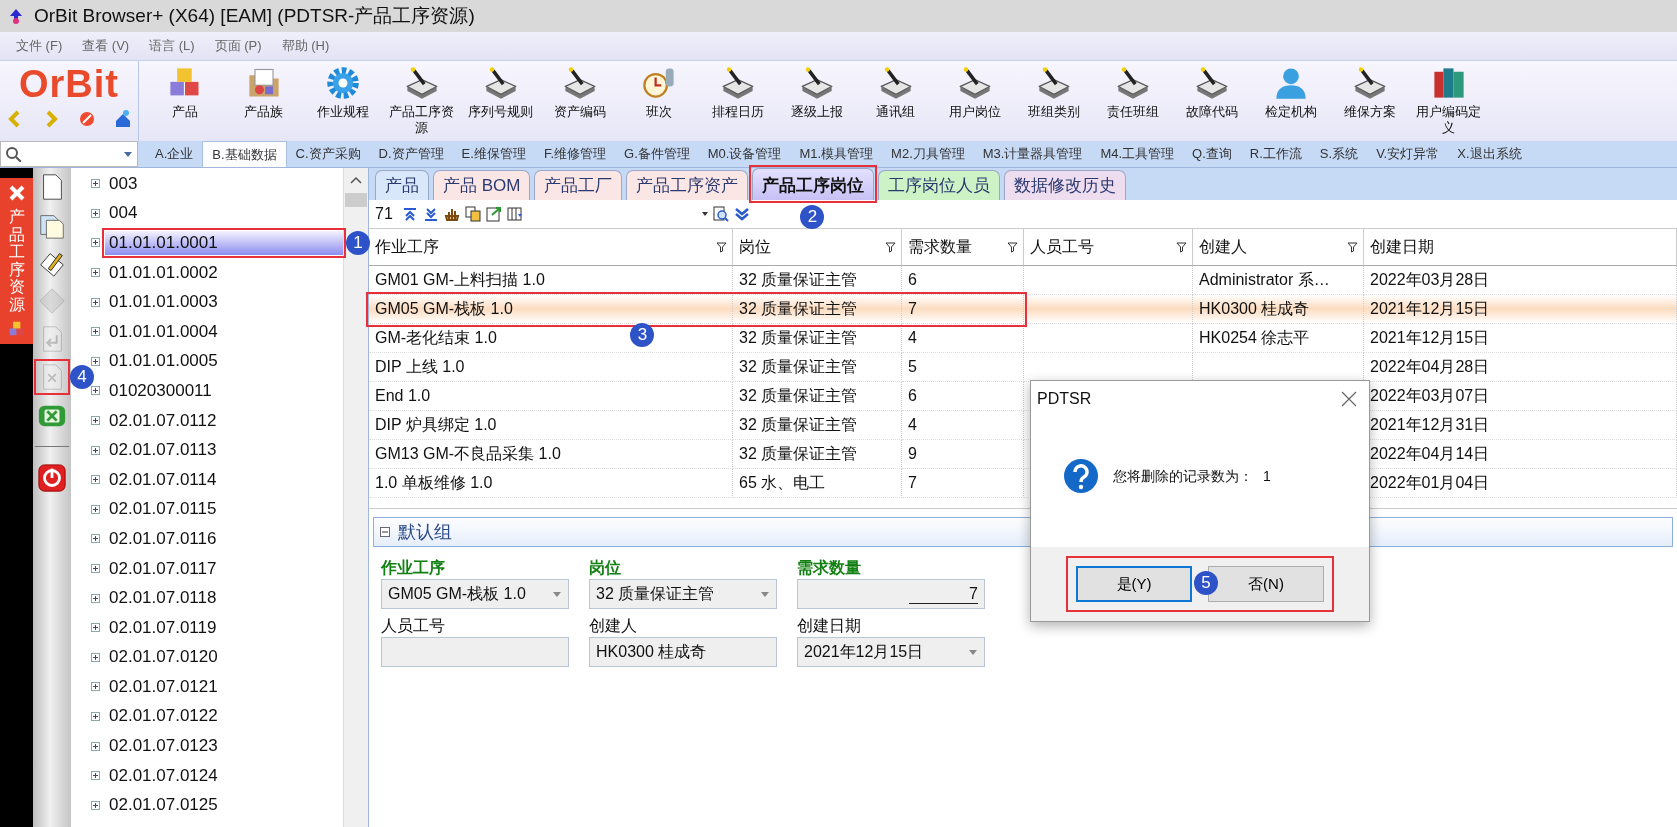  Describe the element at coordinates (1520, 247) in the screenshot. I see `column-header: 创建日期` at that location.